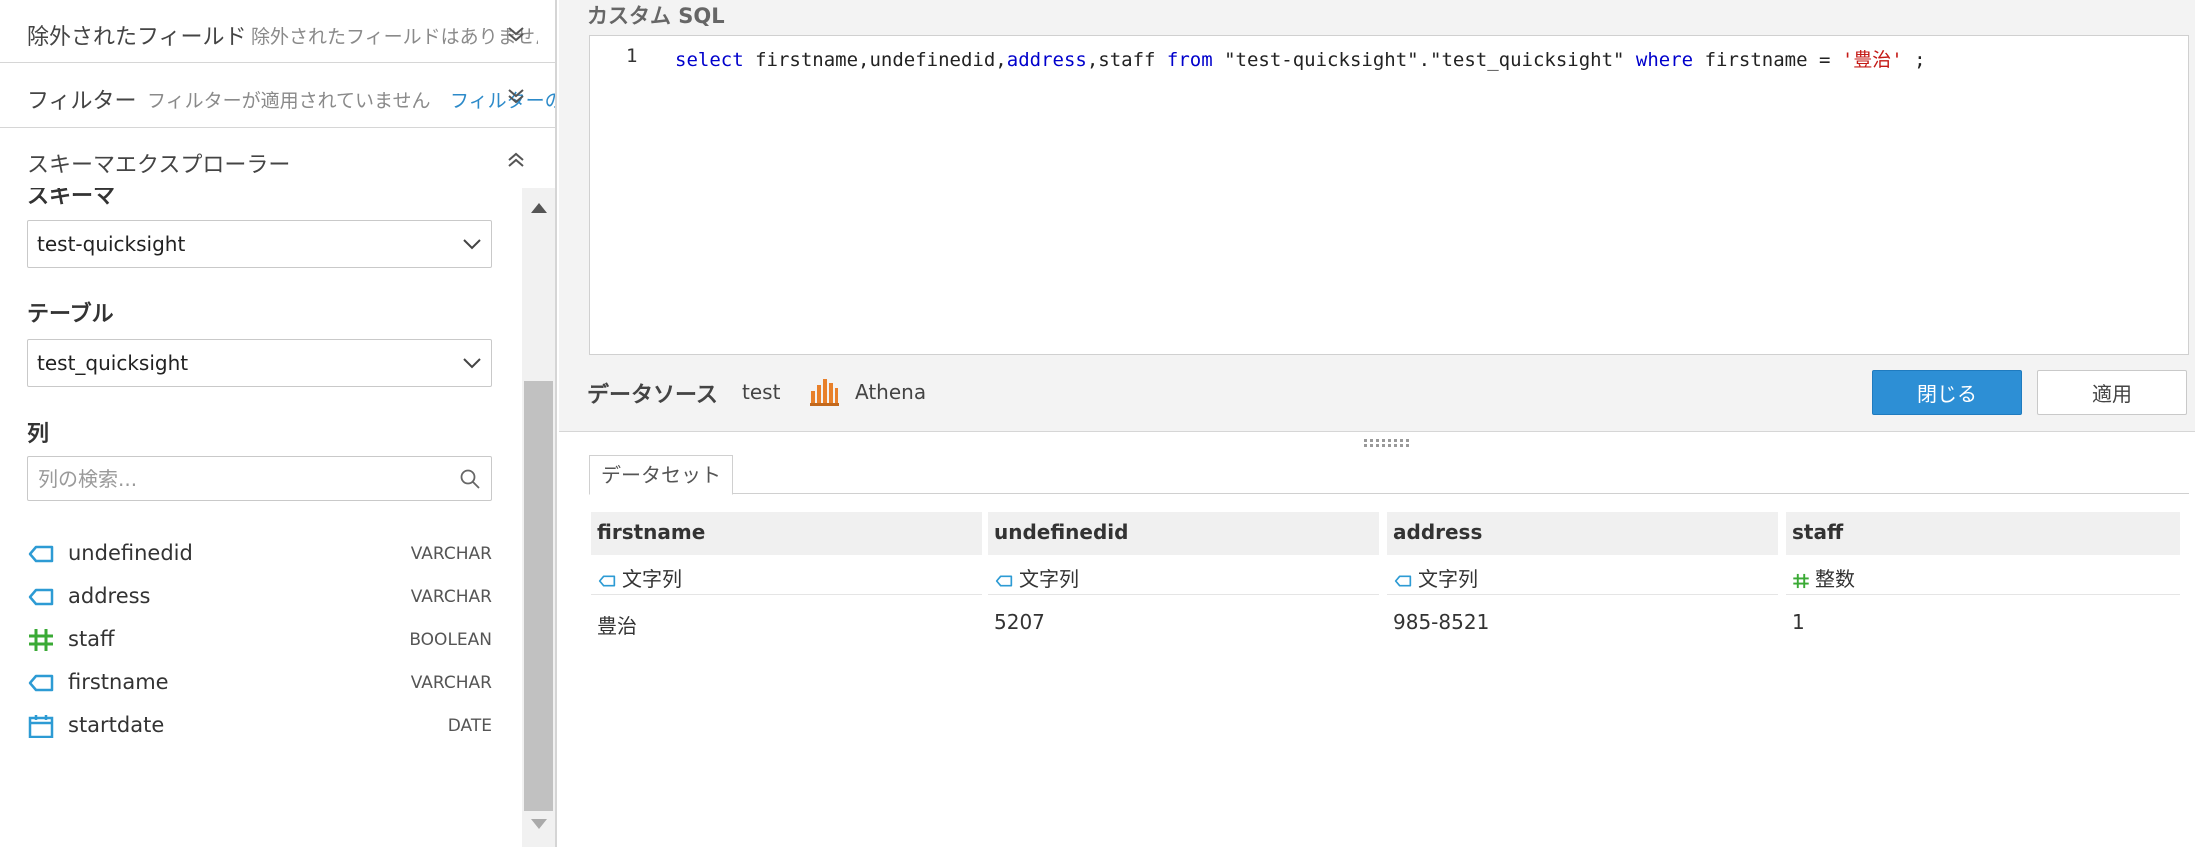  What do you see at coordinates (1582, 533) in the screenshot?
I see `grid-header-address: address` at bounding box center [1582, 533].